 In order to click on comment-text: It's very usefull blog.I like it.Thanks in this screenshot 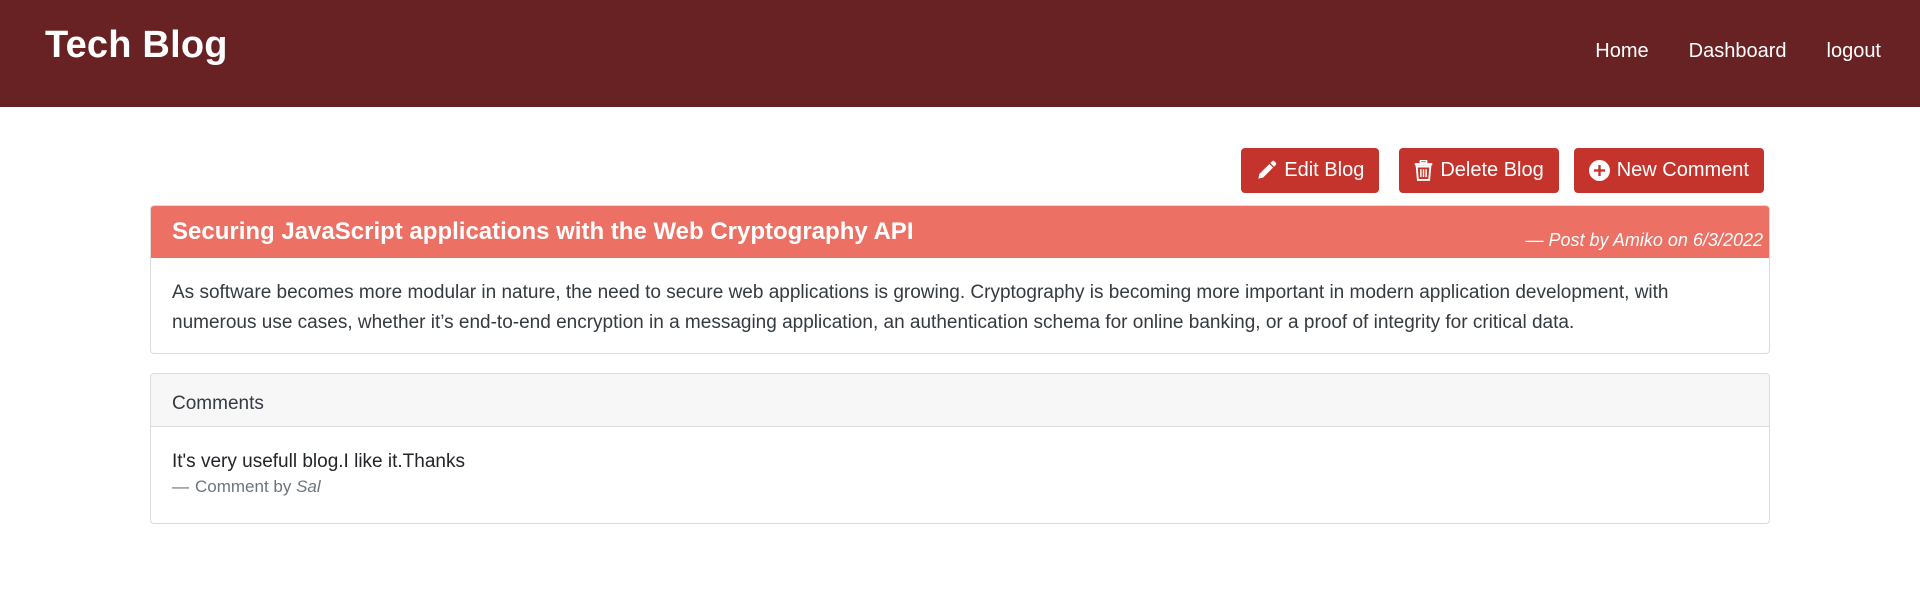, I will do `click(318, 461)`.